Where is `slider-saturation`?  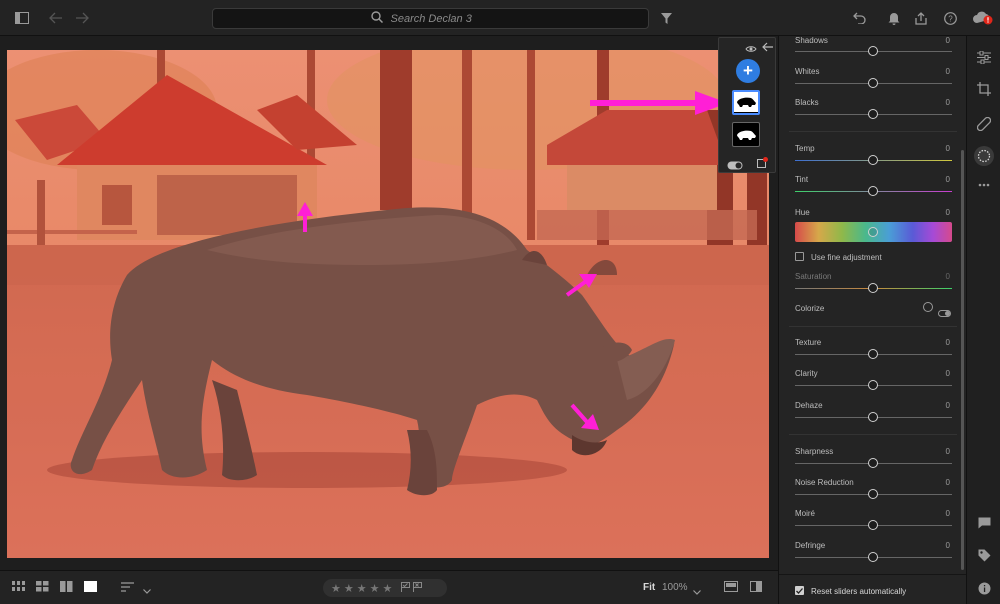 slider-saturation is located at coordinates (873, 288).